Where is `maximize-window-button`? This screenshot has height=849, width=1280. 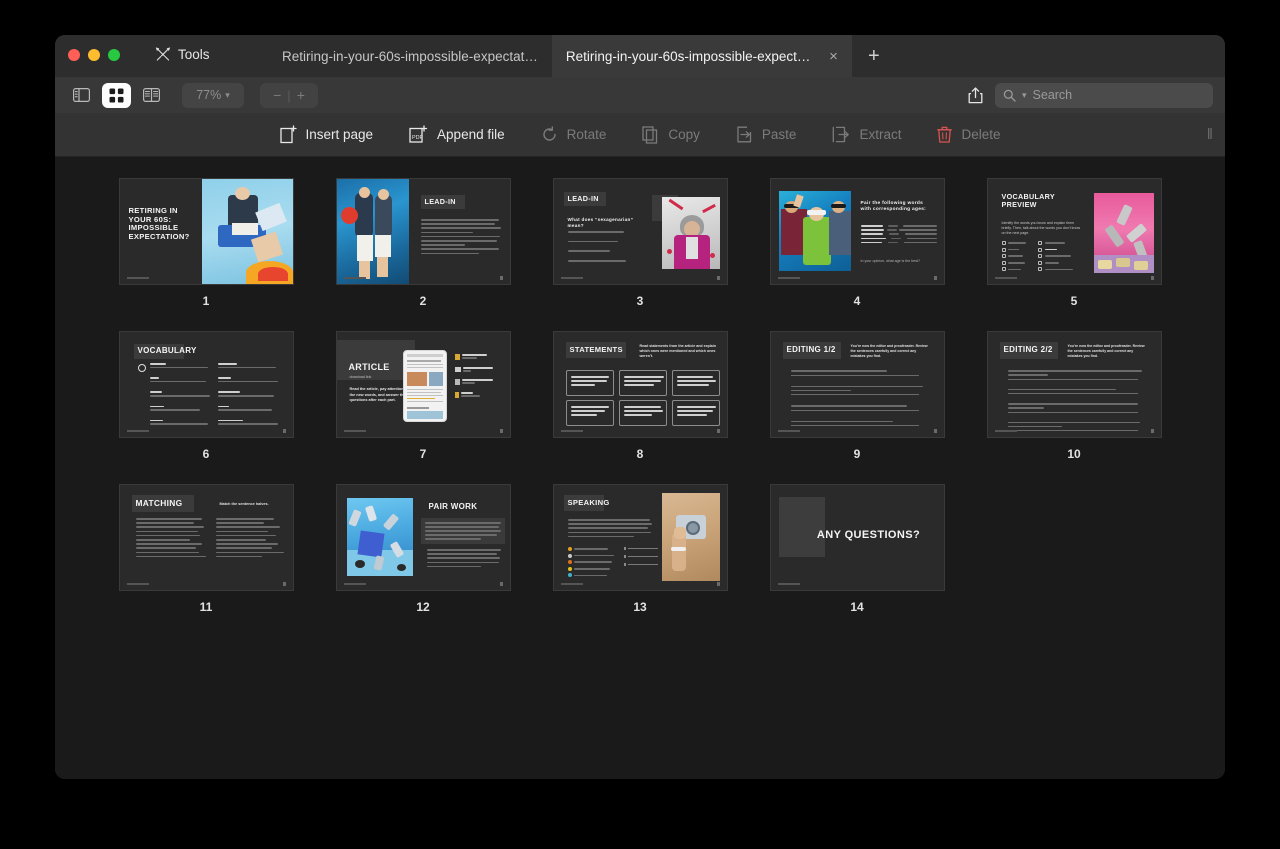
maximize-window-button is located at coordinates (114, 55).